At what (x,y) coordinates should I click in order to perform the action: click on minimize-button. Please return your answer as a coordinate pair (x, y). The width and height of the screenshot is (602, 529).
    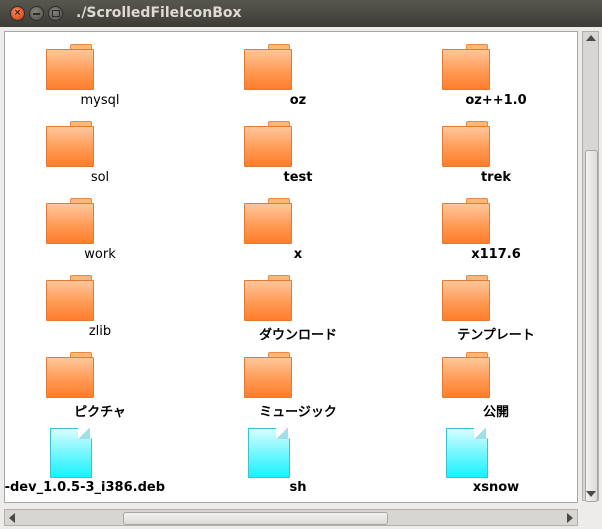
    Looking at the image, I should click on (36, 13).